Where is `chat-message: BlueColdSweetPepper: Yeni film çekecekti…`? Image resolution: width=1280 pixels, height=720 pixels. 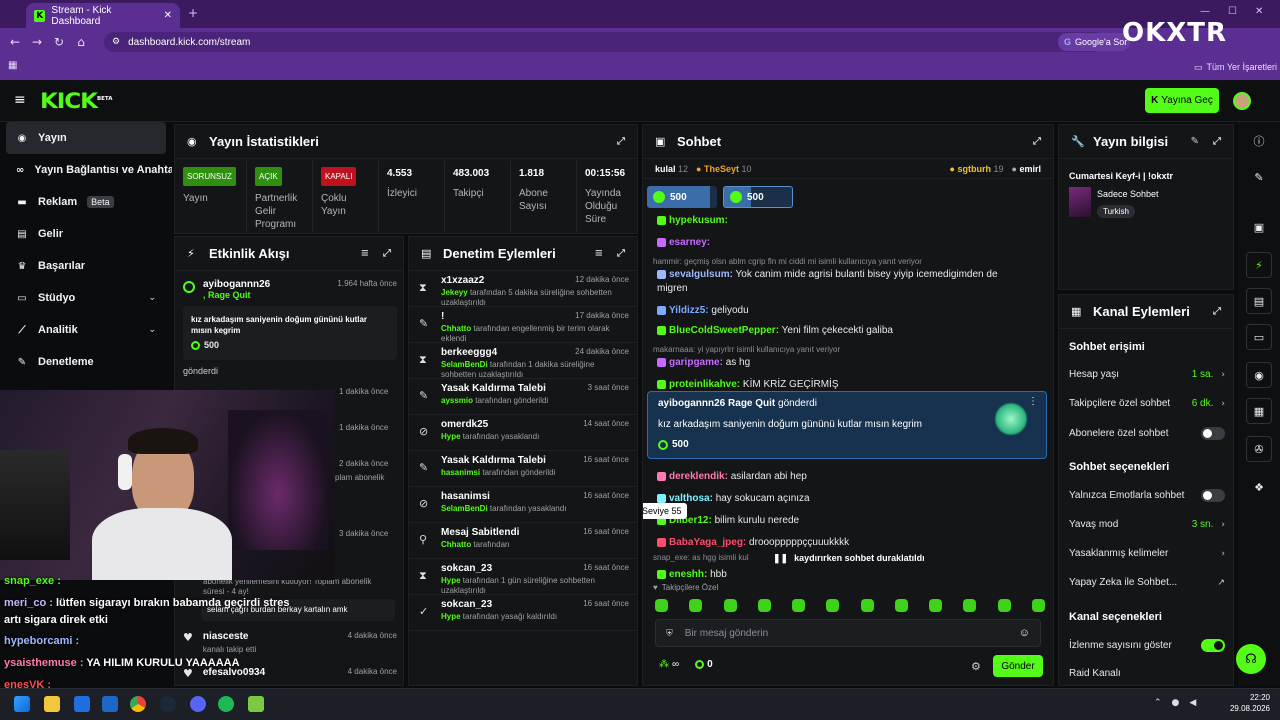
chat-message: BlueColdSweetPepper: Yeni film çekecekti… is located at coordinates (775, 330).